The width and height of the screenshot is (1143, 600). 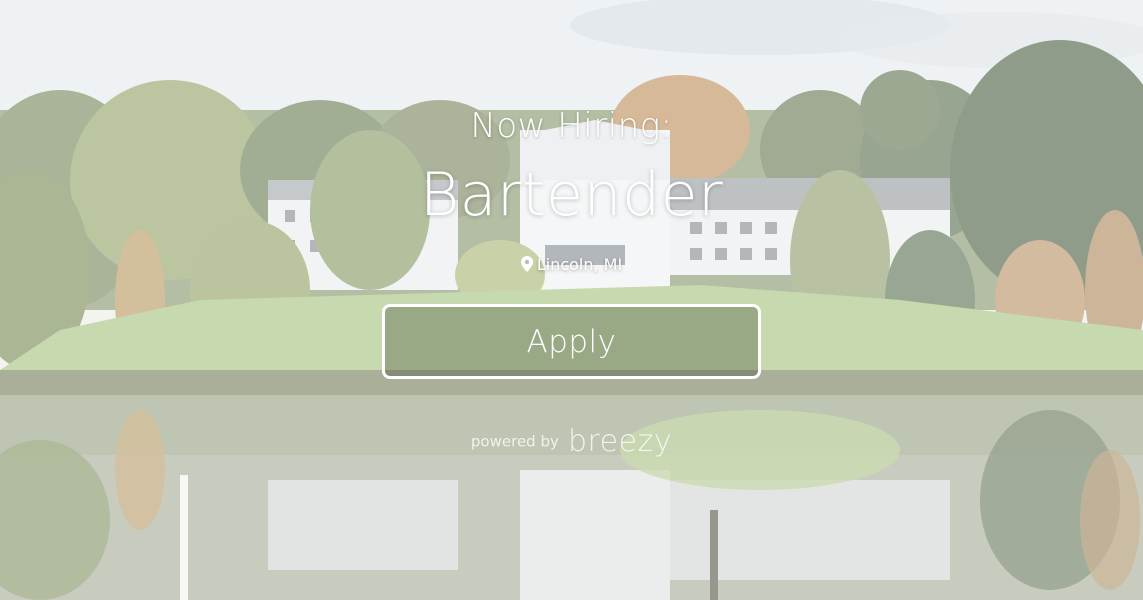 I want to click on job-location: Lincoln, MI, so click(x=571, y=265).